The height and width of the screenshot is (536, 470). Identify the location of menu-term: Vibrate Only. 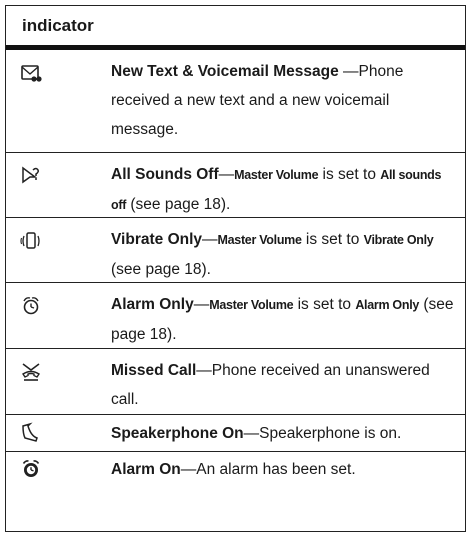
(398, 240).